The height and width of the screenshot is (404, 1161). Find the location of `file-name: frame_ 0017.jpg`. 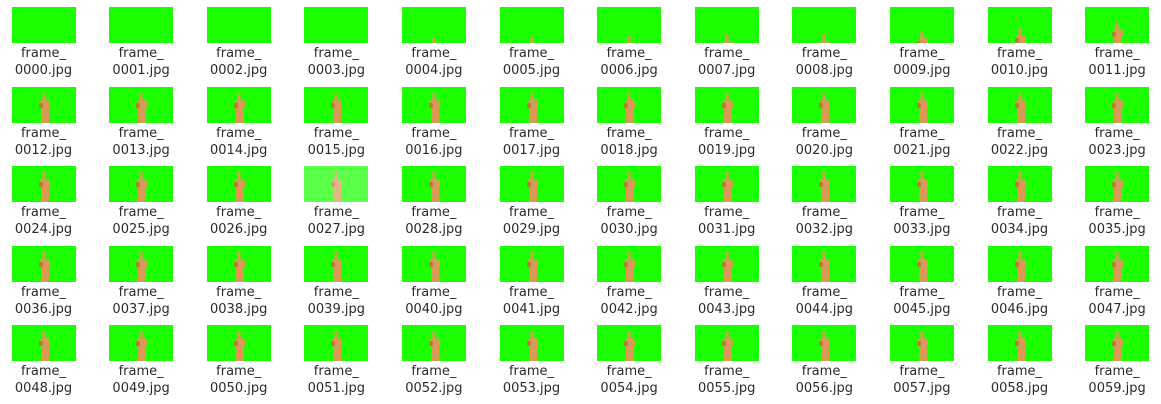

file-name: frame_ 0017.jpg is located at coordinates (532, 142).